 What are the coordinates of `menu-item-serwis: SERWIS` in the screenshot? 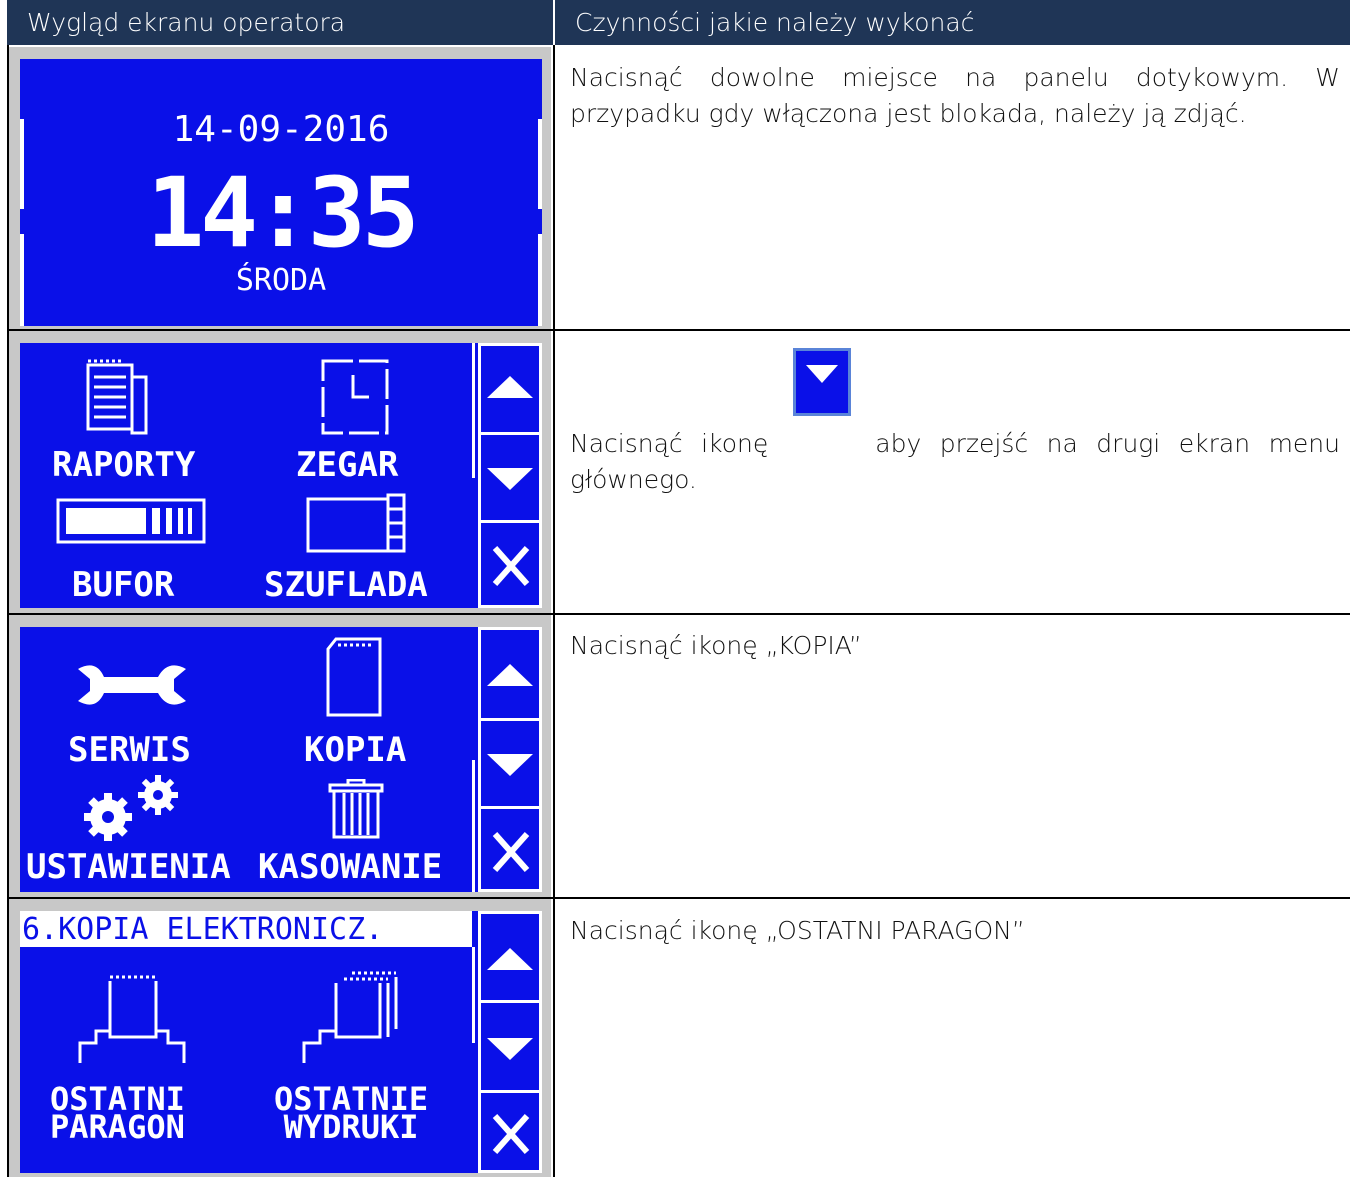 It's located at (129, 750).